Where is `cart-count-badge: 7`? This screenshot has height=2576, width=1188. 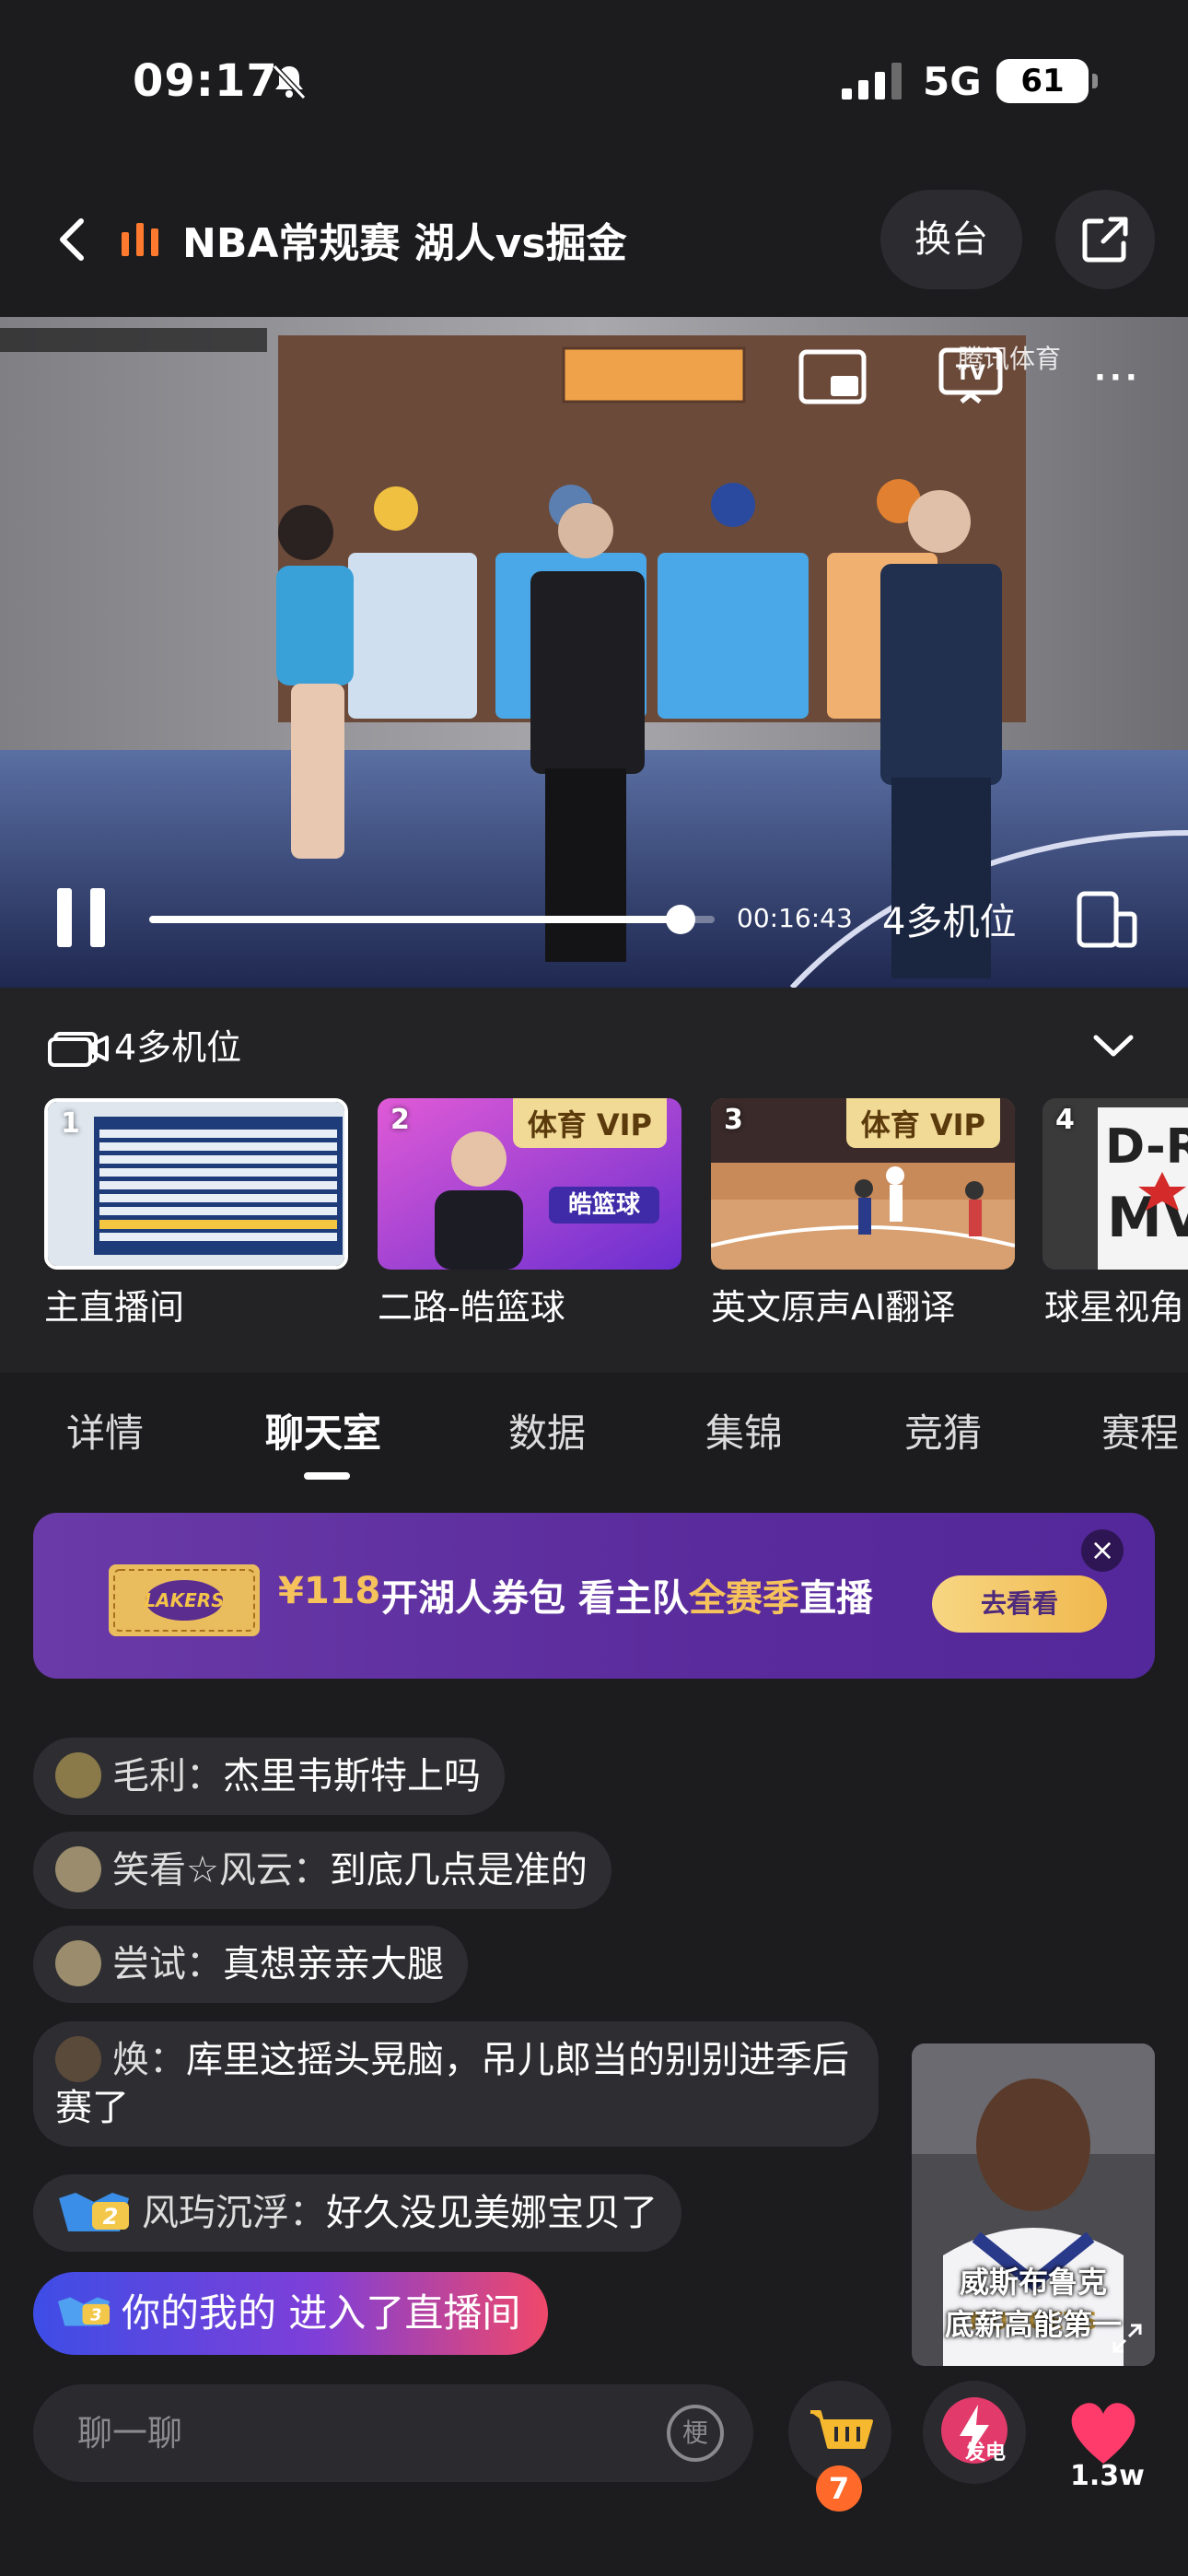 cart-count-badge: 7 is located at coordinates (839, 2488).